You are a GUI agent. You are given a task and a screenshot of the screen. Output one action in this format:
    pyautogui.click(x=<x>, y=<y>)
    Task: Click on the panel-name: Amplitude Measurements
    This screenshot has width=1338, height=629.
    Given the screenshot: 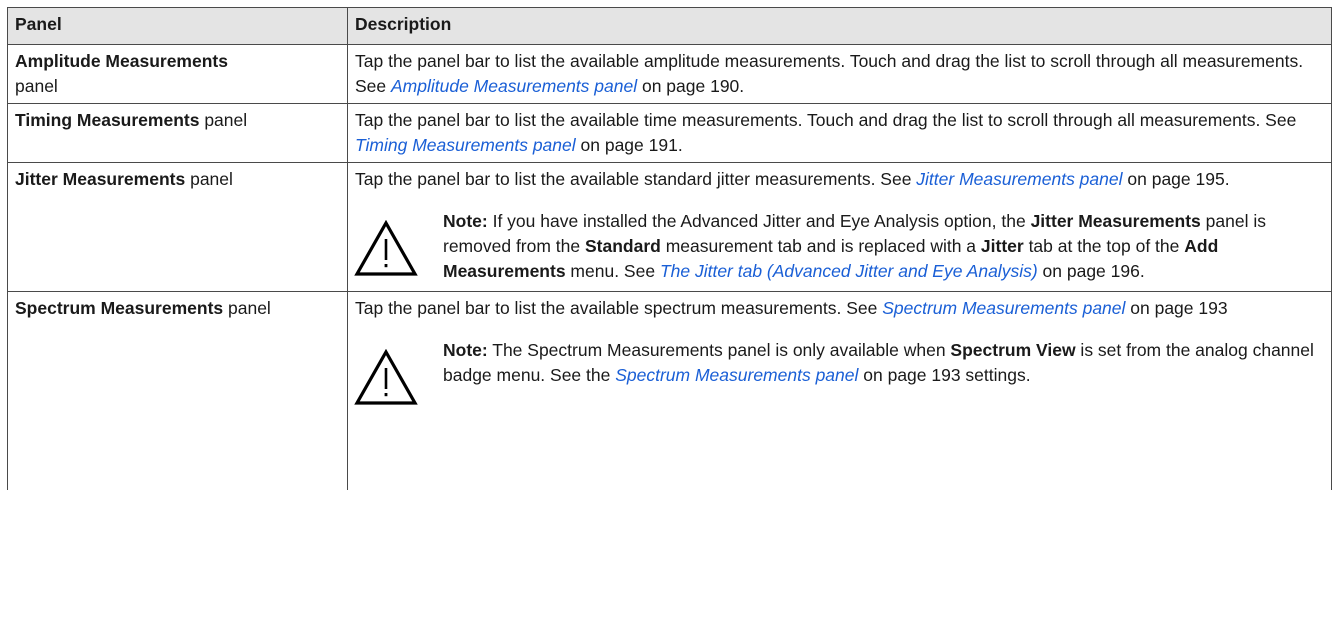 What is the action you would take?
    pyautogui.click(x=121, y=61)
    